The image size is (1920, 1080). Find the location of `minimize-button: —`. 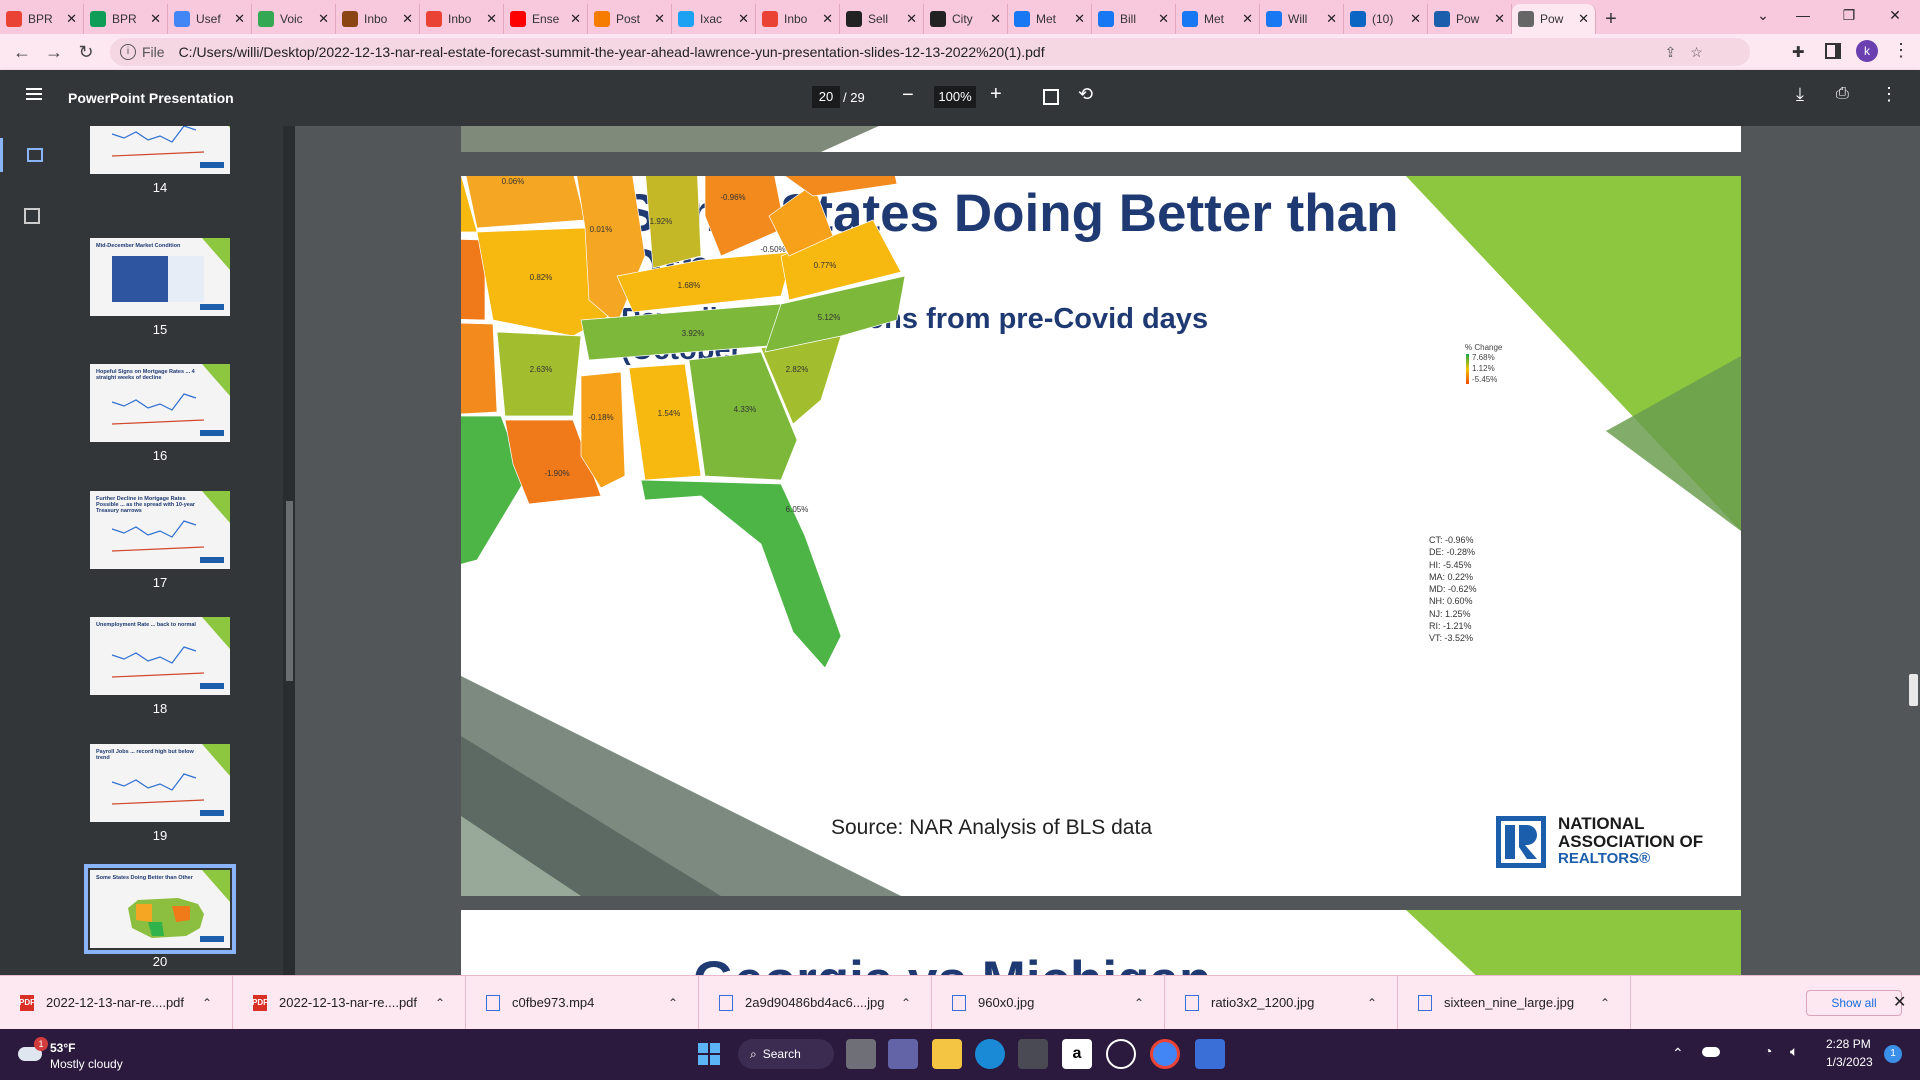

minimize-button: — is located at coordinates (1803, 15).